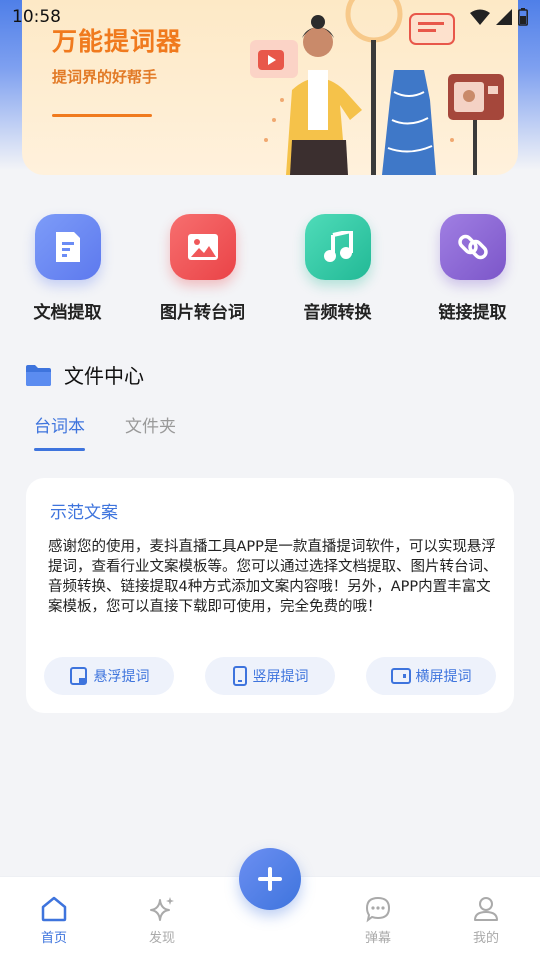 The image size is (540, 960). I want to click on status-time: 10:58, so click(36, 17).